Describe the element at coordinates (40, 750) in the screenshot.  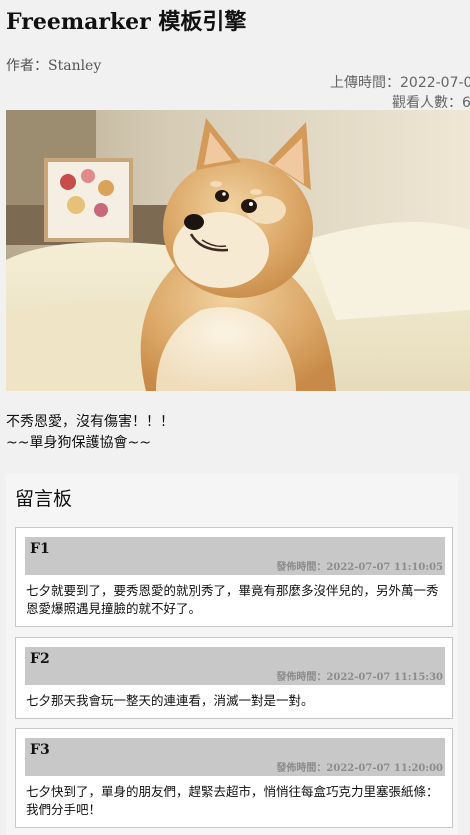
I see `comment-floor: F3` at that location.